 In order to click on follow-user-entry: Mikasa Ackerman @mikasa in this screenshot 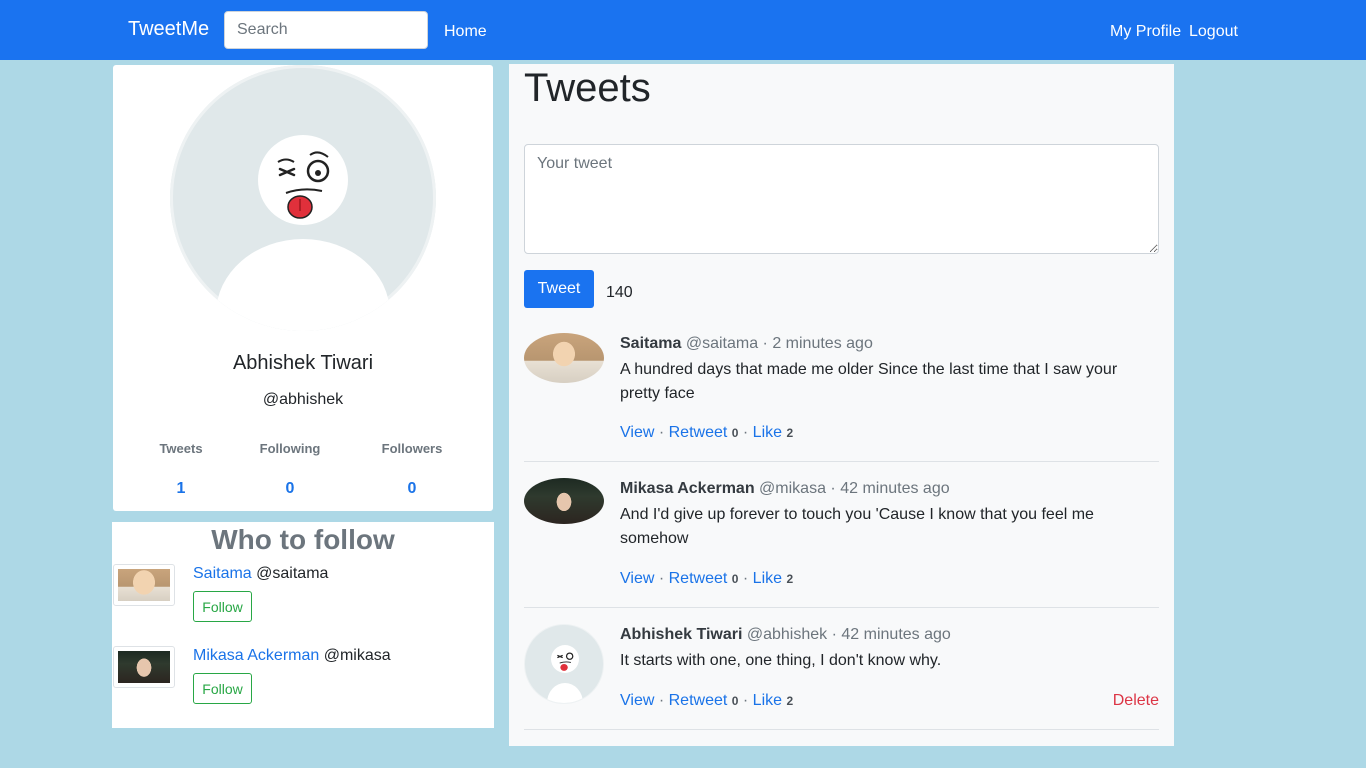, I will do `click(292, 656)`.